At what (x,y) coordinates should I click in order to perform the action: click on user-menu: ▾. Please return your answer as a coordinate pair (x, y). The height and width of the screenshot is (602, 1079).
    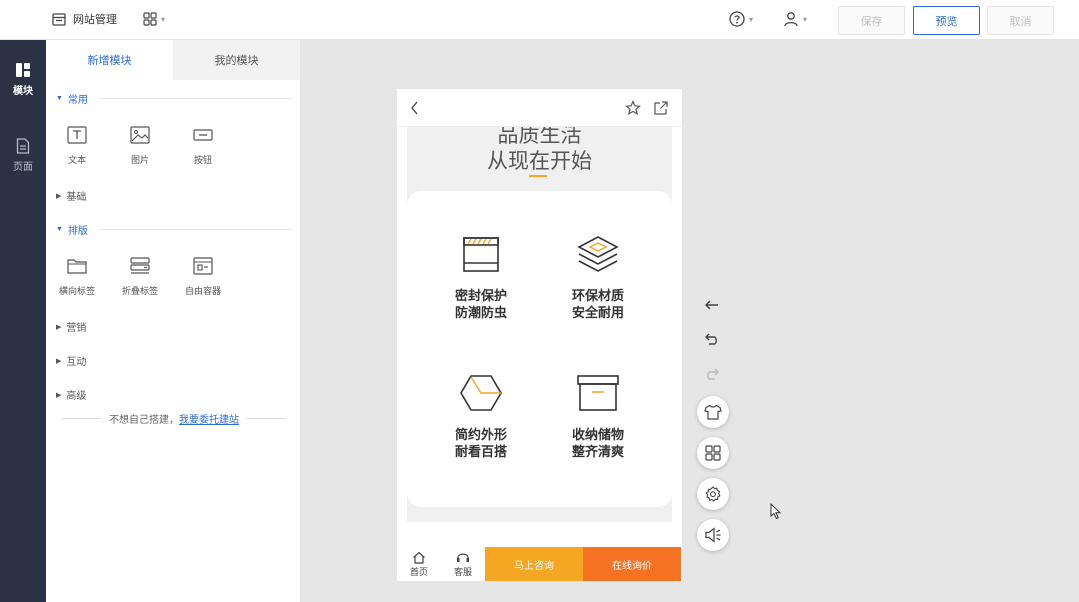
    Looking at the image, I should click on (795, 19).